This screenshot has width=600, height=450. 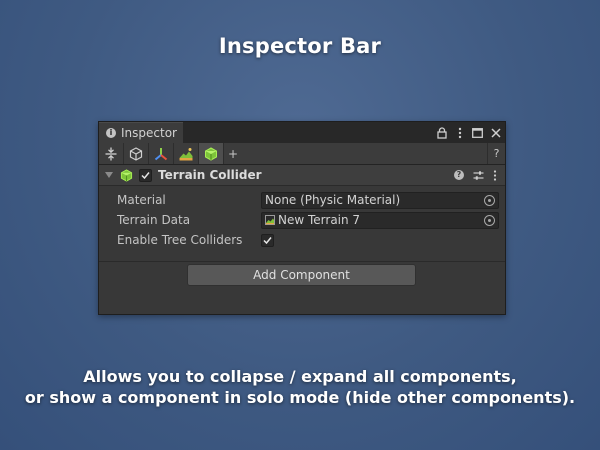 I want to click on terrain-data-value: New Terrain 7, so click(x=319, y=220).